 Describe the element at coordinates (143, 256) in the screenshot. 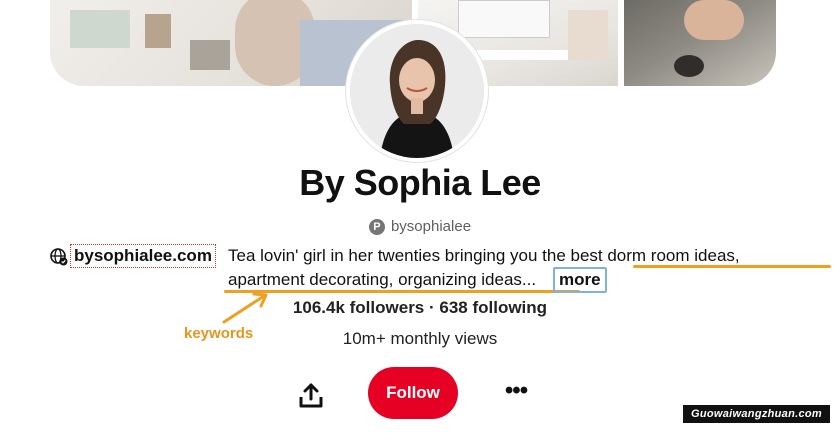

I see `website-link: bysophialee.com` at that location.